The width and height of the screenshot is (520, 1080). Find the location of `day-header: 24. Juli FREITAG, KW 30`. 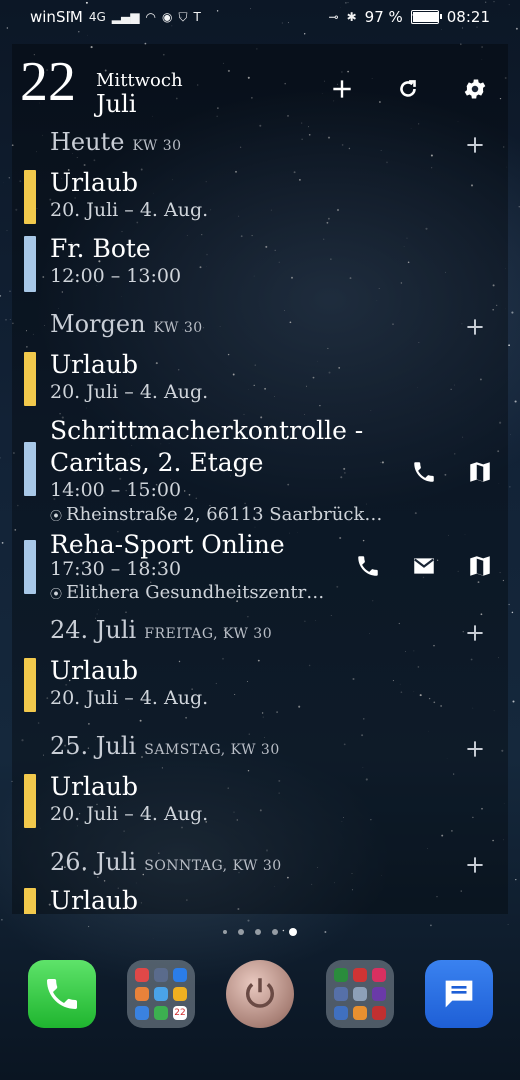

day-header: 24. Juli FREITAG, KW 30 is located at coordinates (260, 634).